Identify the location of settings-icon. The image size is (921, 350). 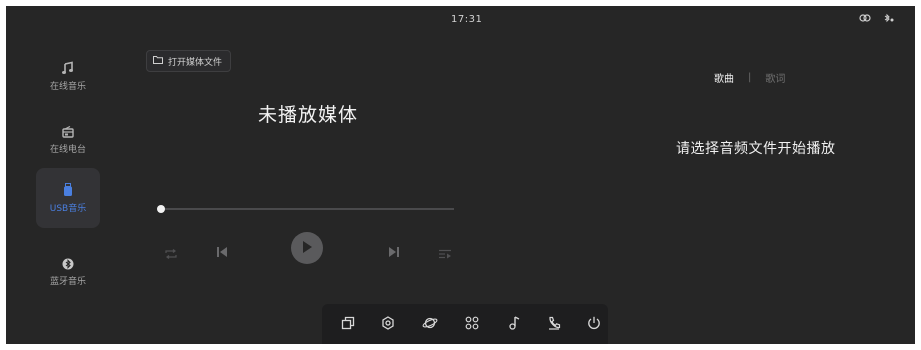
(388, 324).